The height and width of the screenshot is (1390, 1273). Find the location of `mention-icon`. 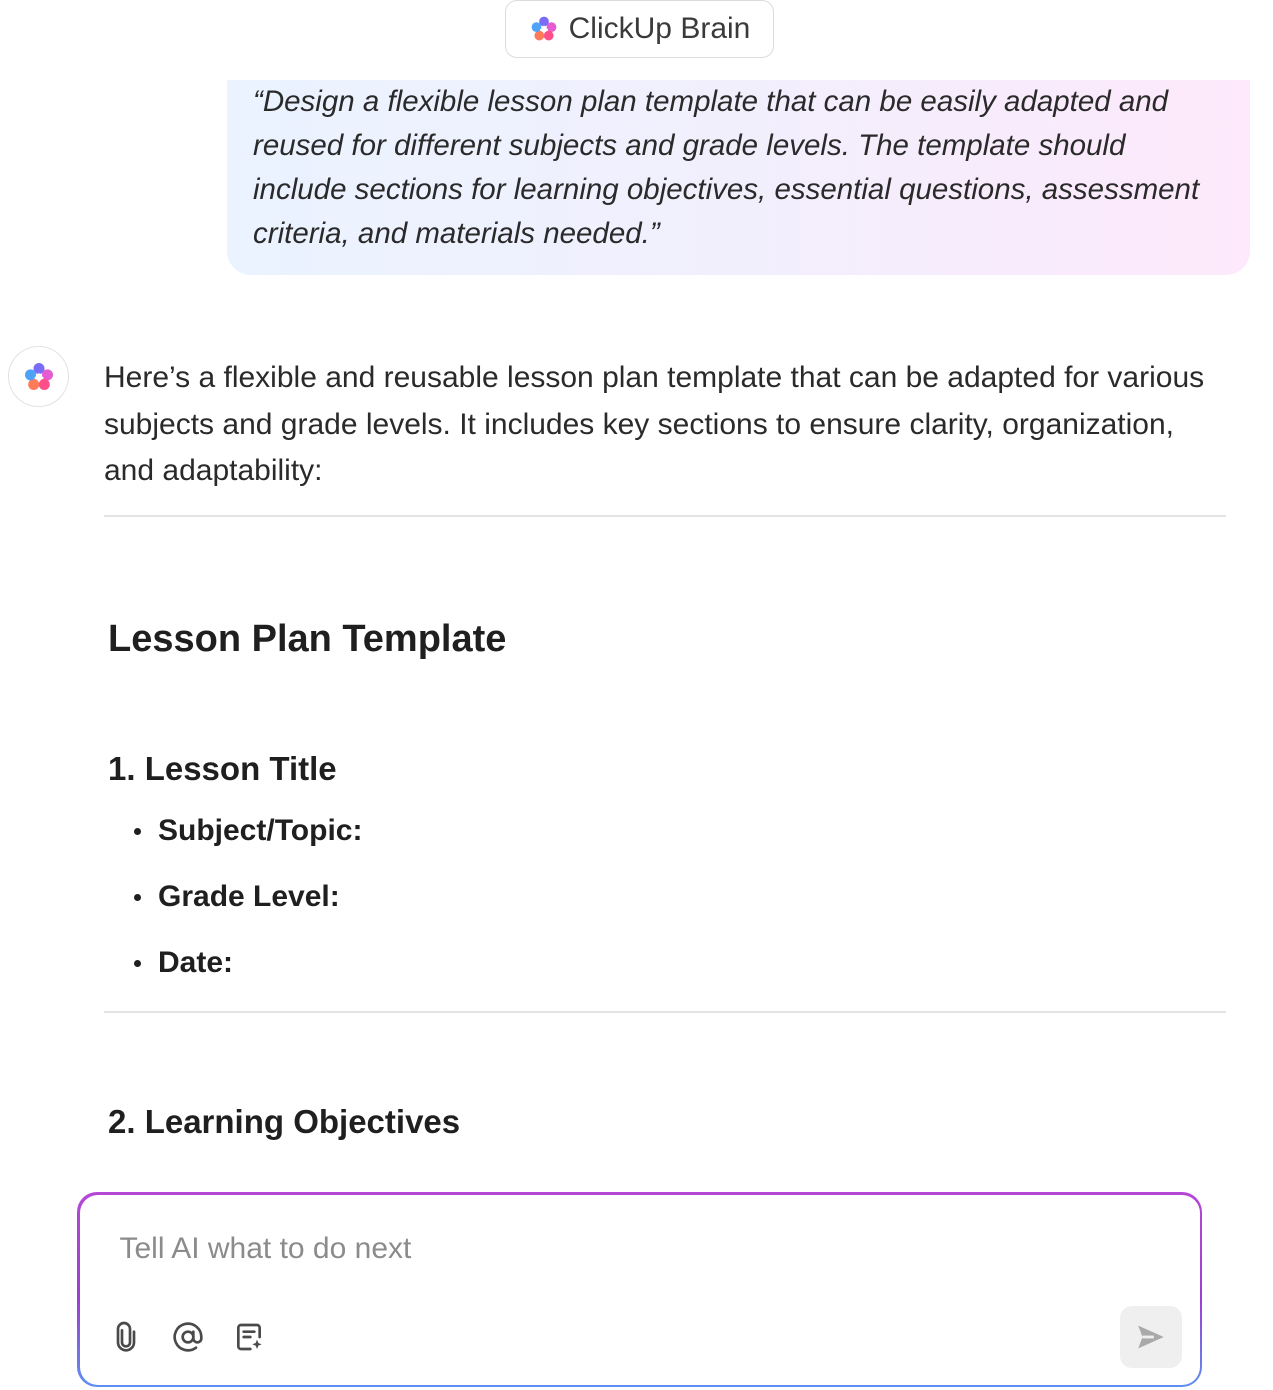

mention-icon is located at coordinates (187, 1336).